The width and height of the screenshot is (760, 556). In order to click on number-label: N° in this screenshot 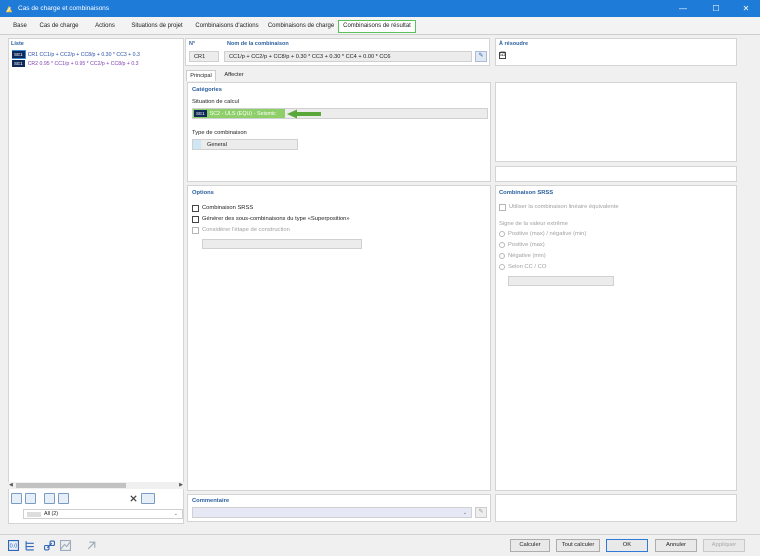, I will do `click(192, 44)`.